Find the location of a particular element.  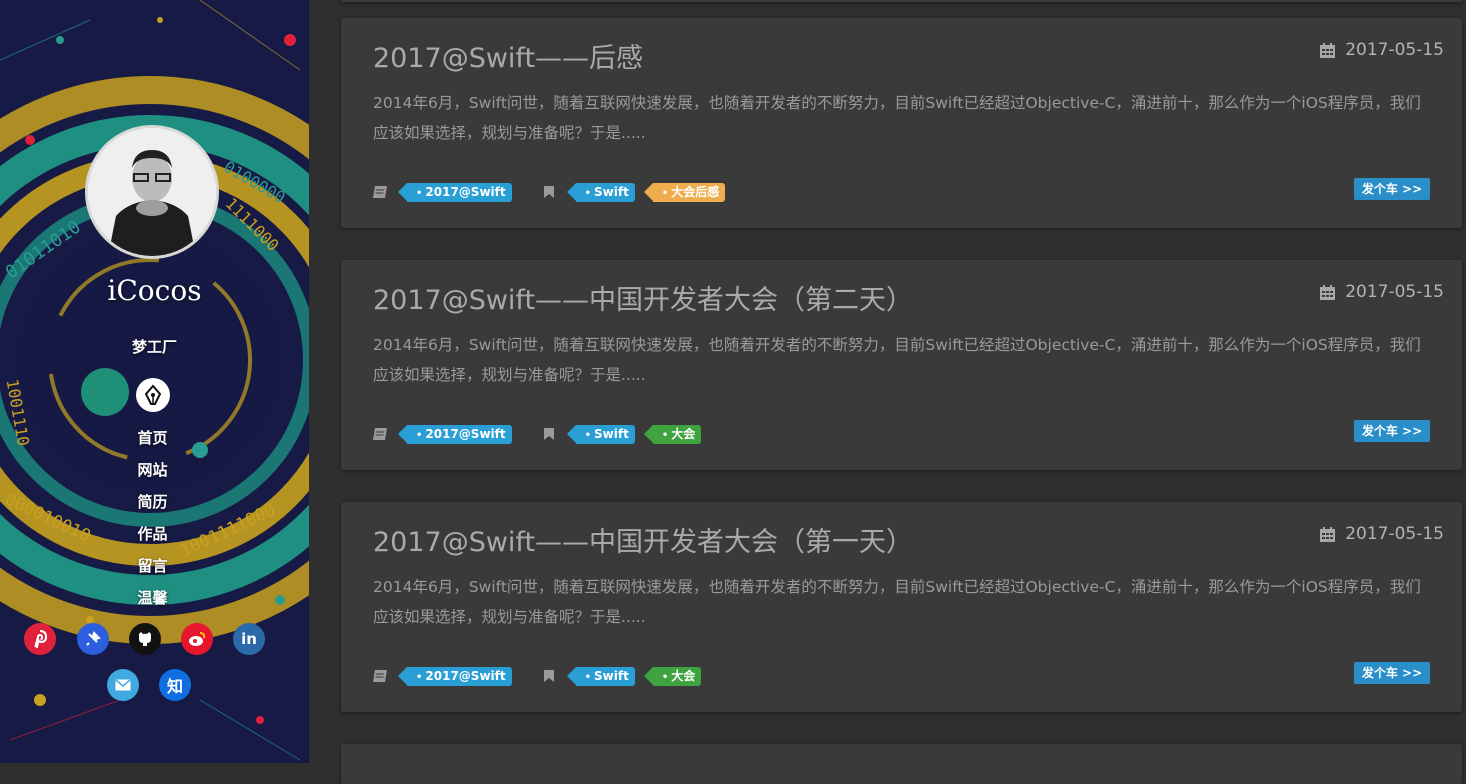

brand-name: iCocos is located at coordinates (154, 290).